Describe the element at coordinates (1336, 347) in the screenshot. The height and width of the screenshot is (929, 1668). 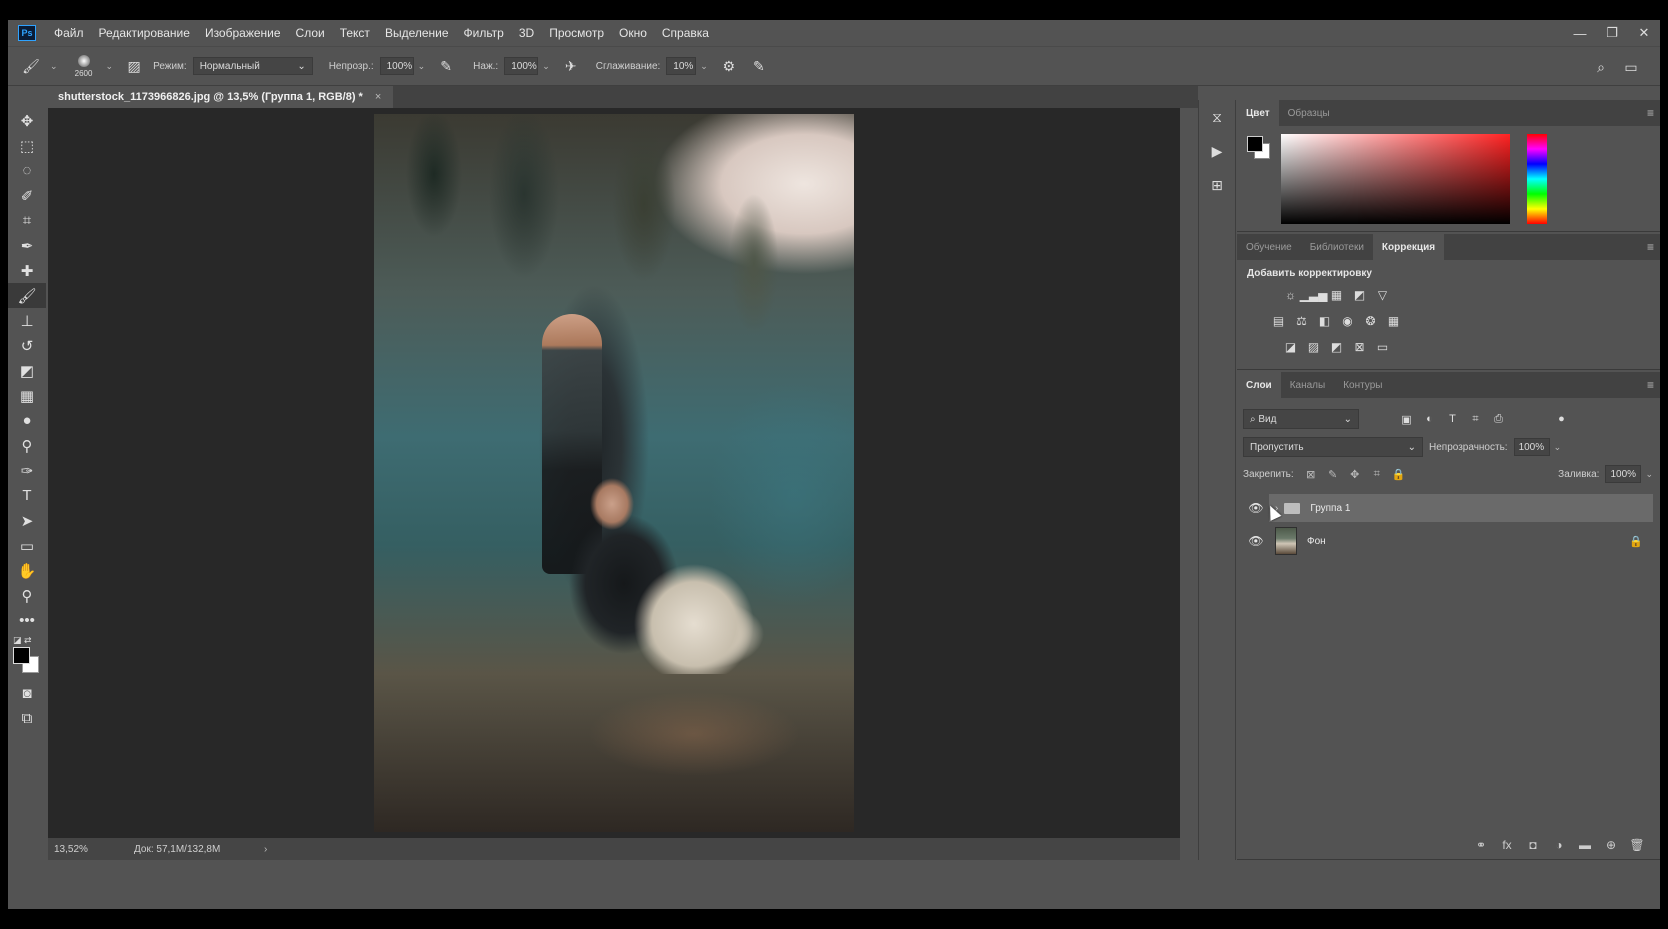
I see `threshold-icon: ◩` at that location.